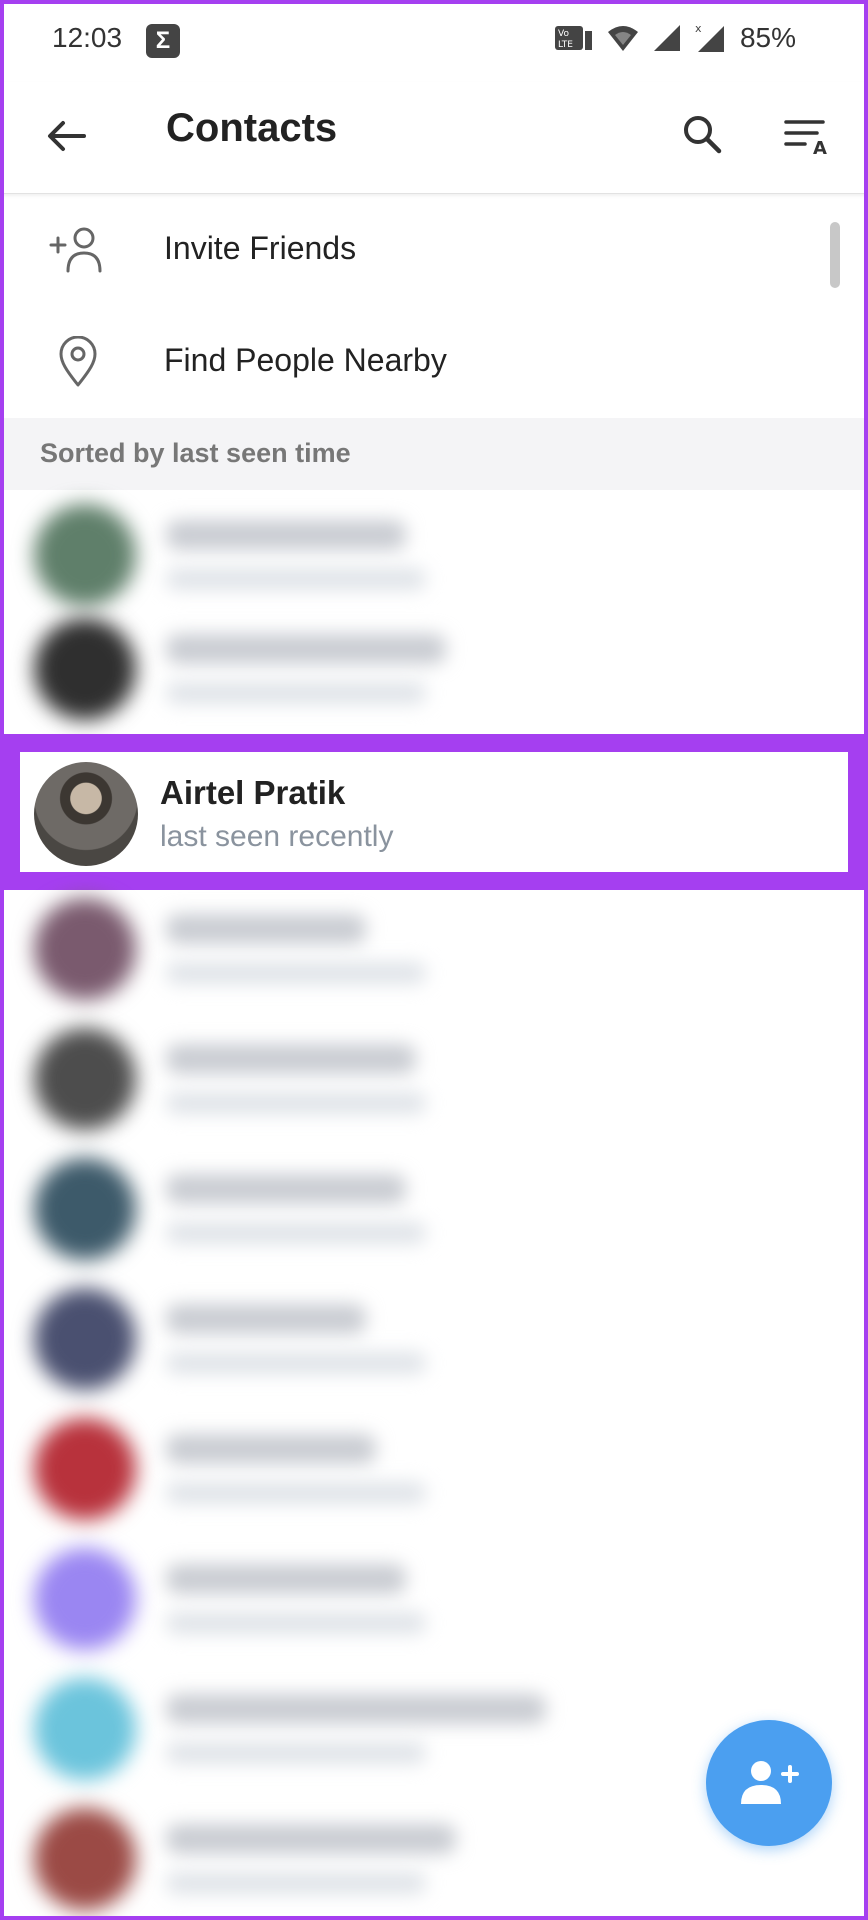 This screenshot has width=868, height=1920. I want to click on volte-icon: Vo LTE, so click(574, 38).